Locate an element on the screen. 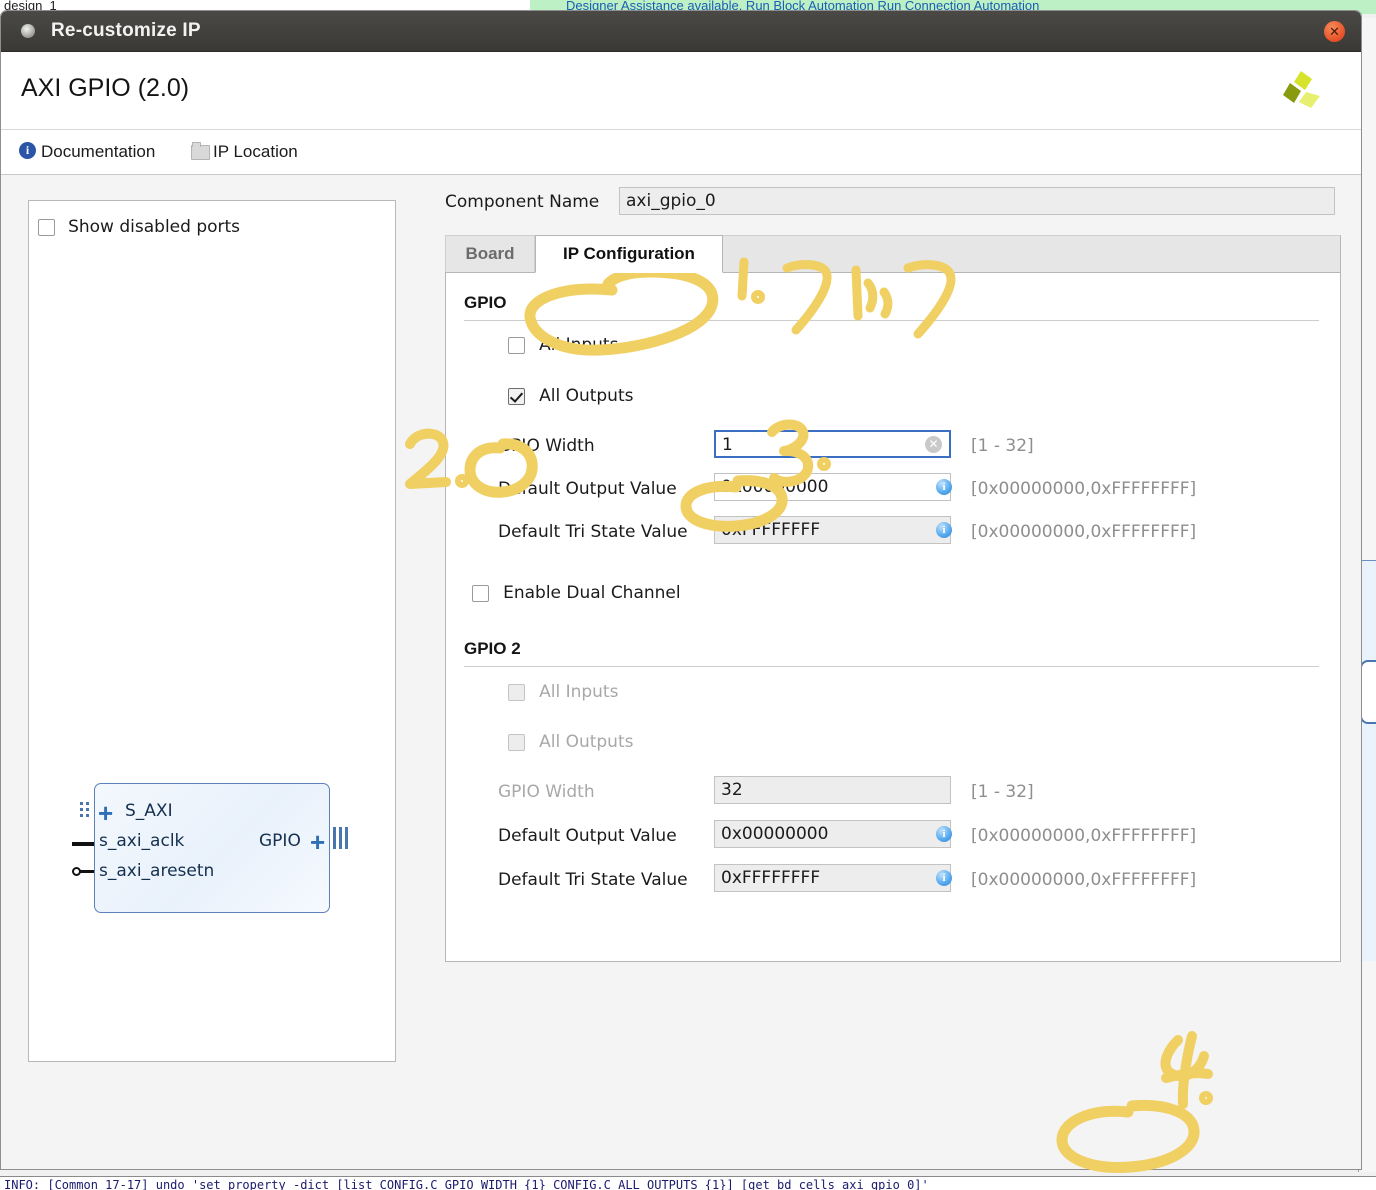 Image resolution: width=1376 pixels, height=1190 pixels. gpio-width-range: [1 - 32] is located at coordinates (1002, 446).